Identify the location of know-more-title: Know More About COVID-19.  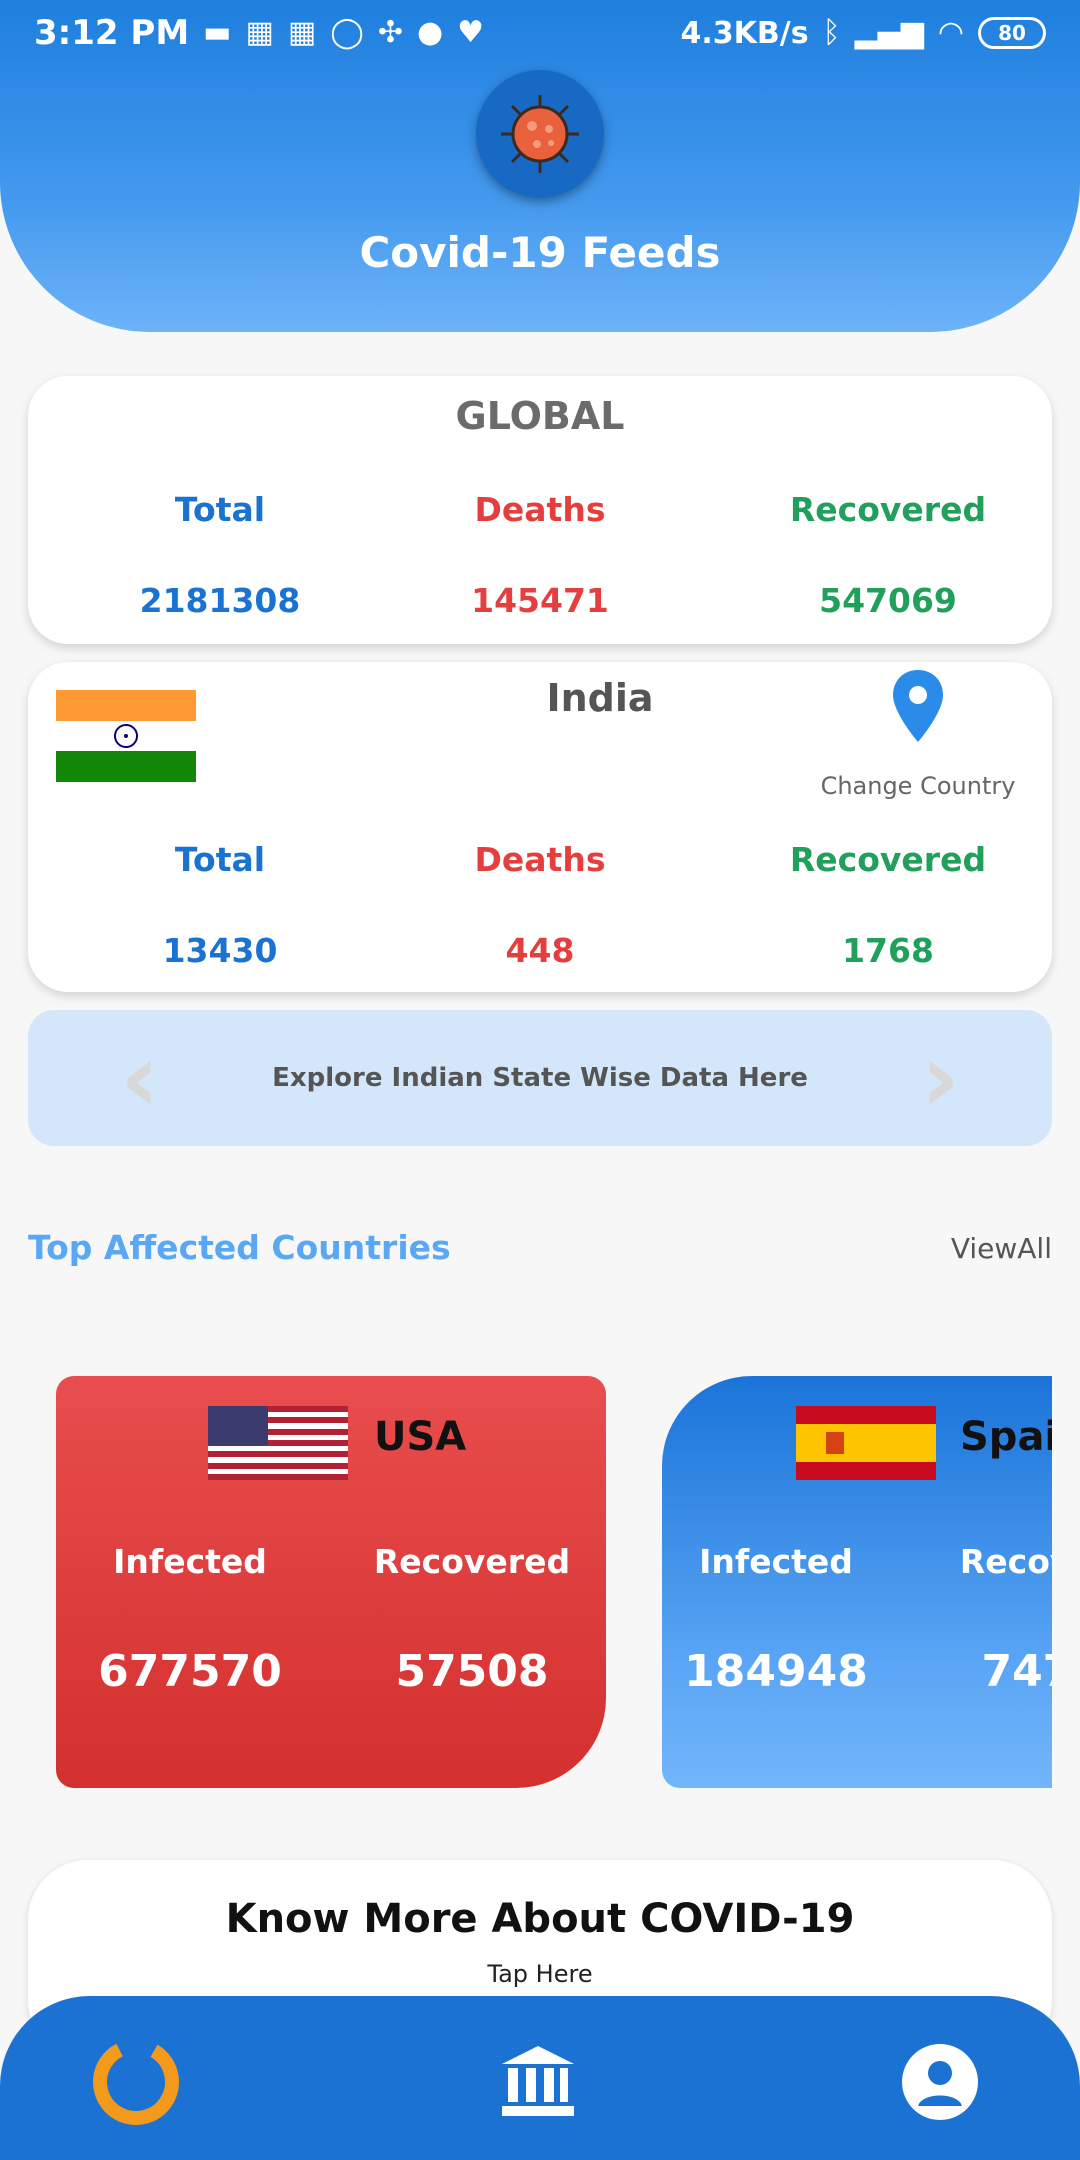
(540, 1919).